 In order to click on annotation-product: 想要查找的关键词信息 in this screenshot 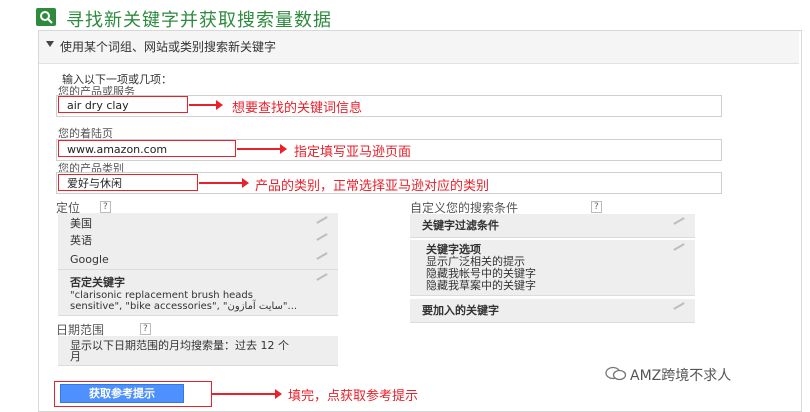, I will do `click(297, 108)`.